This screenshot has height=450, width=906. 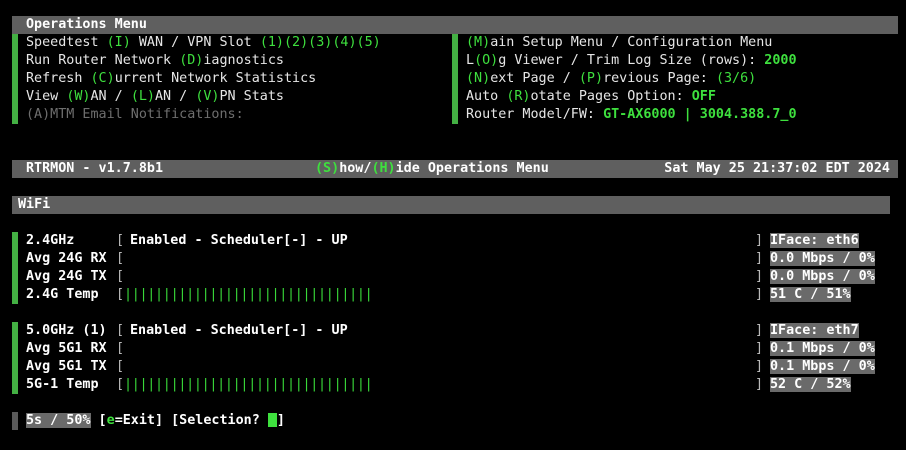 I want to click on ops-left-item-3: View (W)AN / (L)AN / (V)PN Stats, so click(x=155, y=97).